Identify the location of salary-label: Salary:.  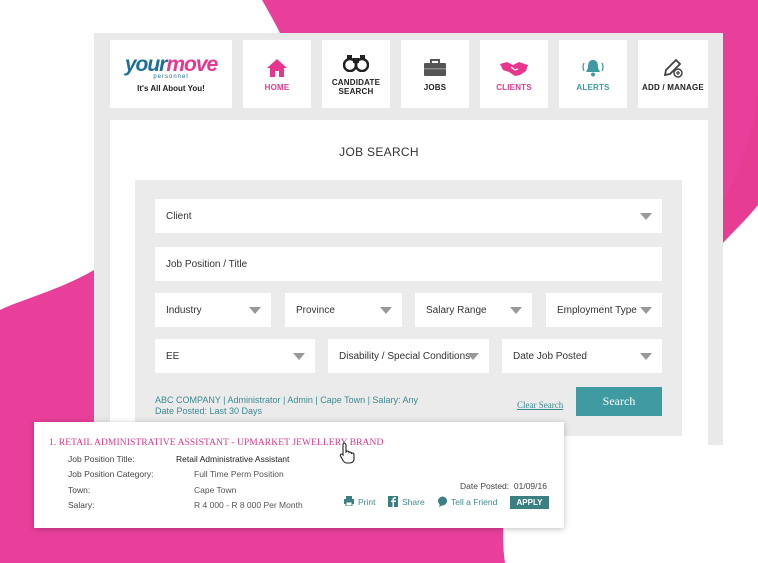
(81, 505).